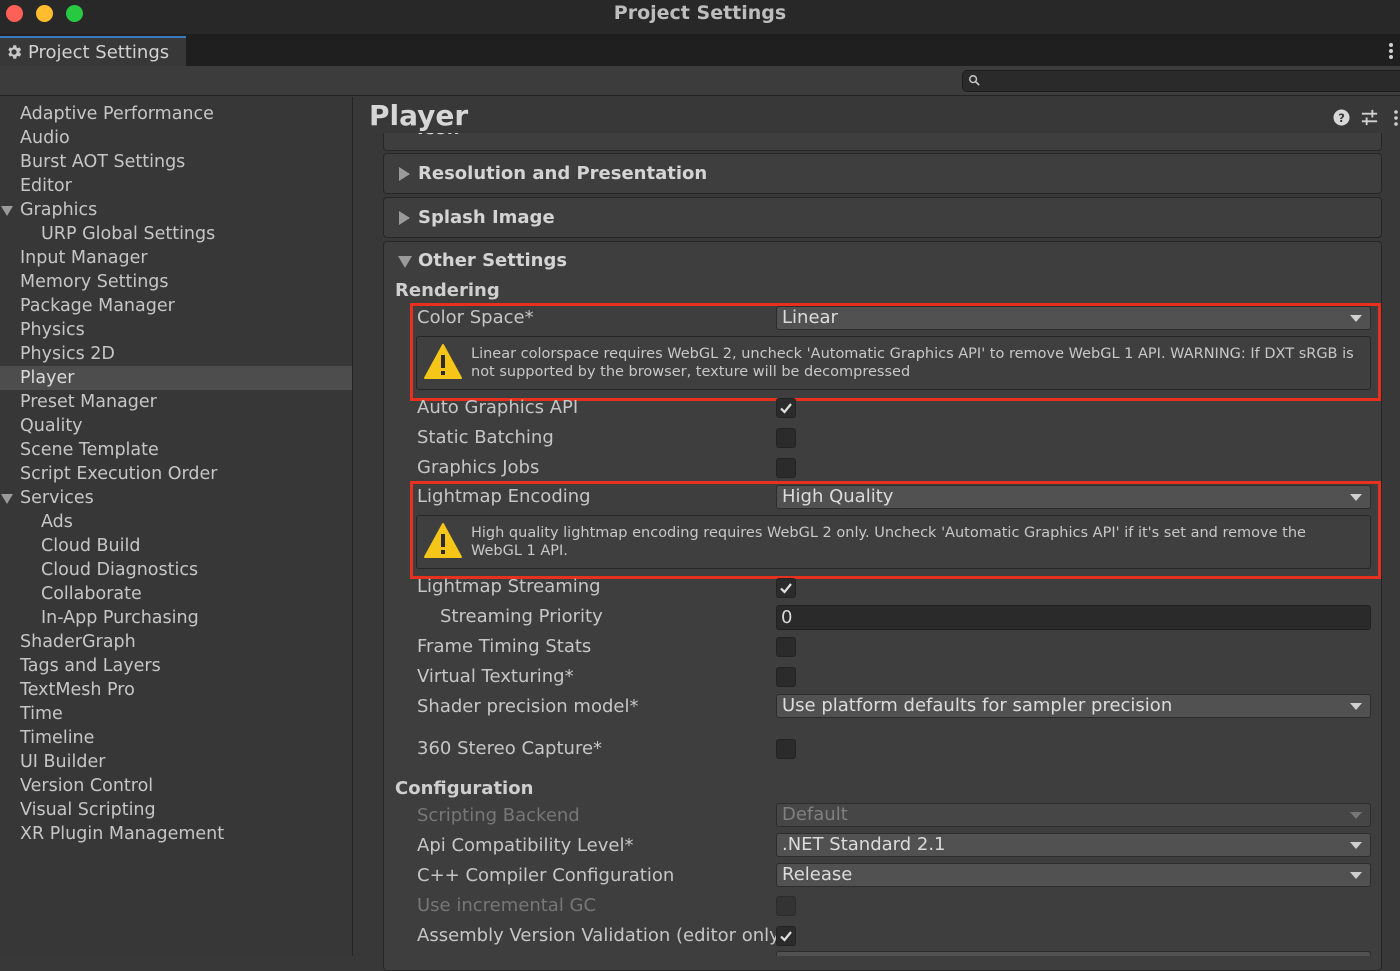 The height and width of the screenshot is (971, 1400). Describe the element at coordinates (176, 810) in the screenshot. I see `sidebar-item-visual-scripting: Visual Scripting` at that location.